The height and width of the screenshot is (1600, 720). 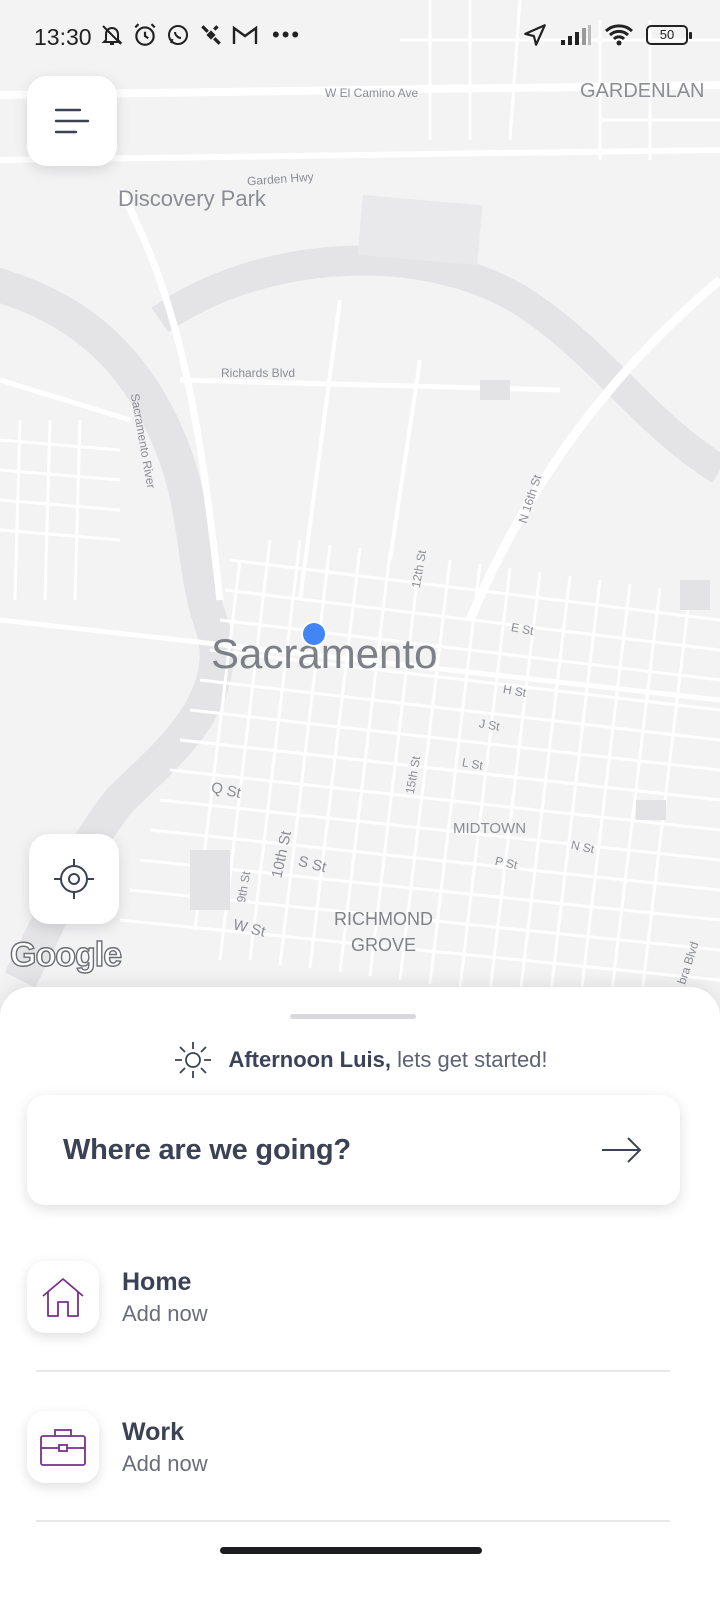 What do you see at coordinates (351, 1550) in the screenshot?
I see `home-indicator-bar` at bounding box center [351, 1550].